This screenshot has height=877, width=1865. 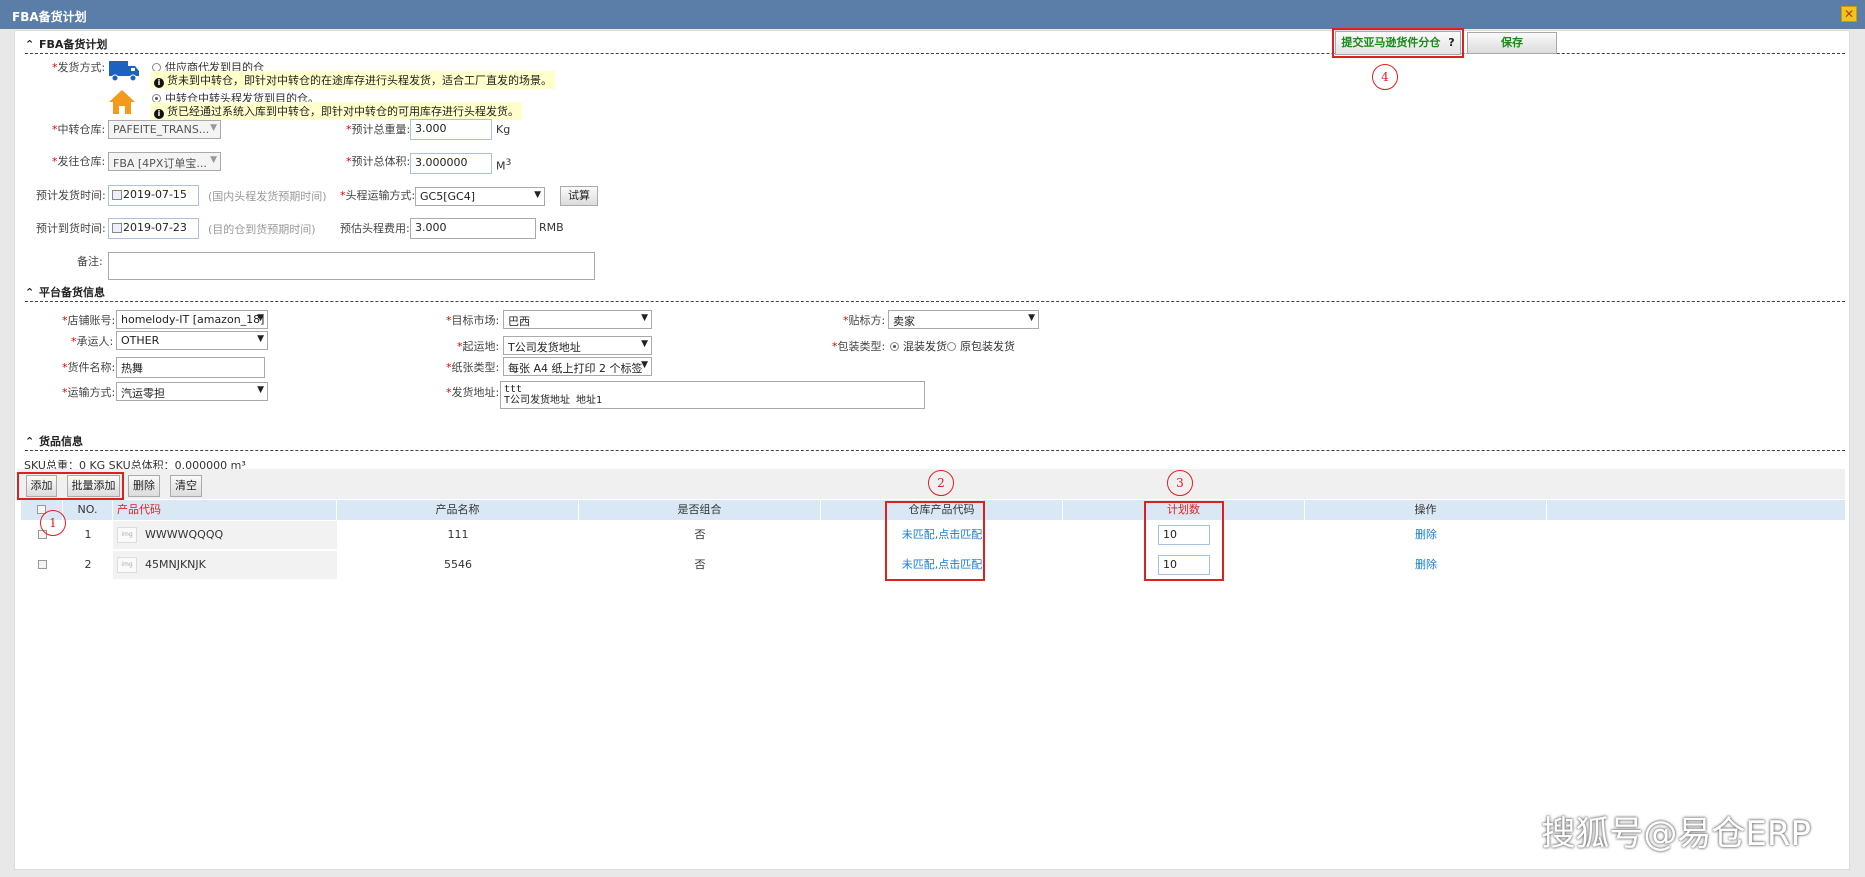 What do you see at coordinates (458, 564) in the screenshot?
I see `row-name: 5546` at bounding box center [458, 564].